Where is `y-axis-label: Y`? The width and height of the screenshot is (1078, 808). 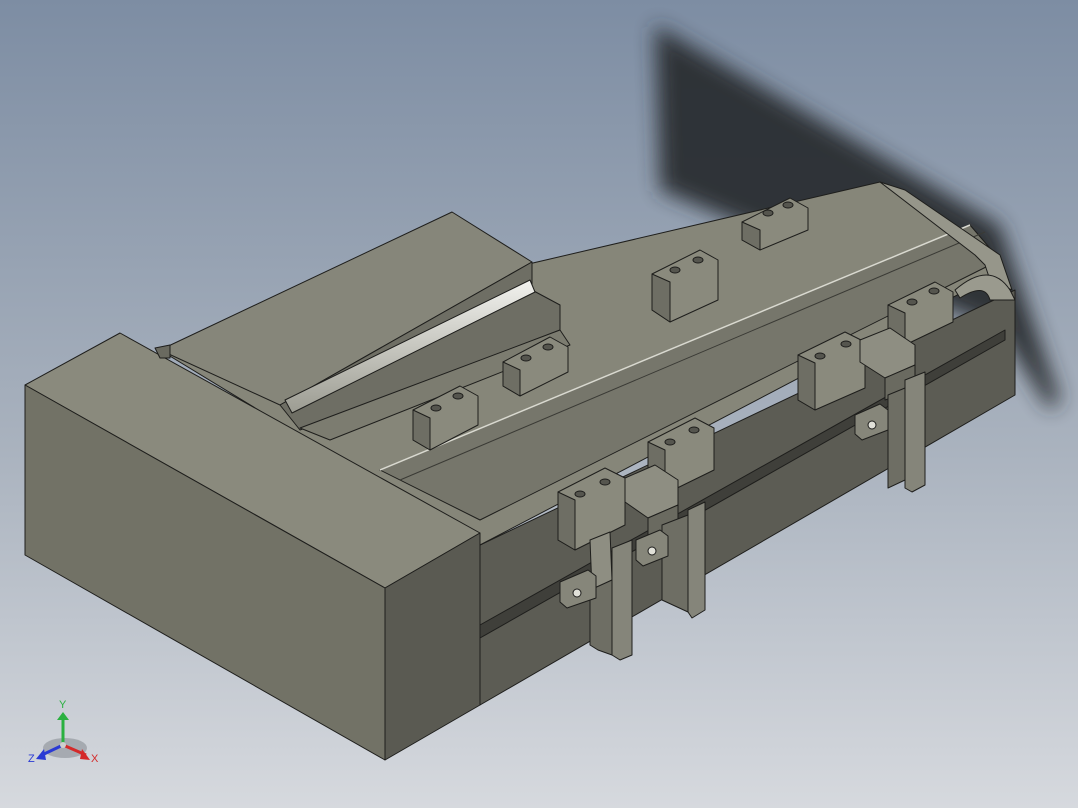
y-axis-label: Y is located at coordinates (63, 705).